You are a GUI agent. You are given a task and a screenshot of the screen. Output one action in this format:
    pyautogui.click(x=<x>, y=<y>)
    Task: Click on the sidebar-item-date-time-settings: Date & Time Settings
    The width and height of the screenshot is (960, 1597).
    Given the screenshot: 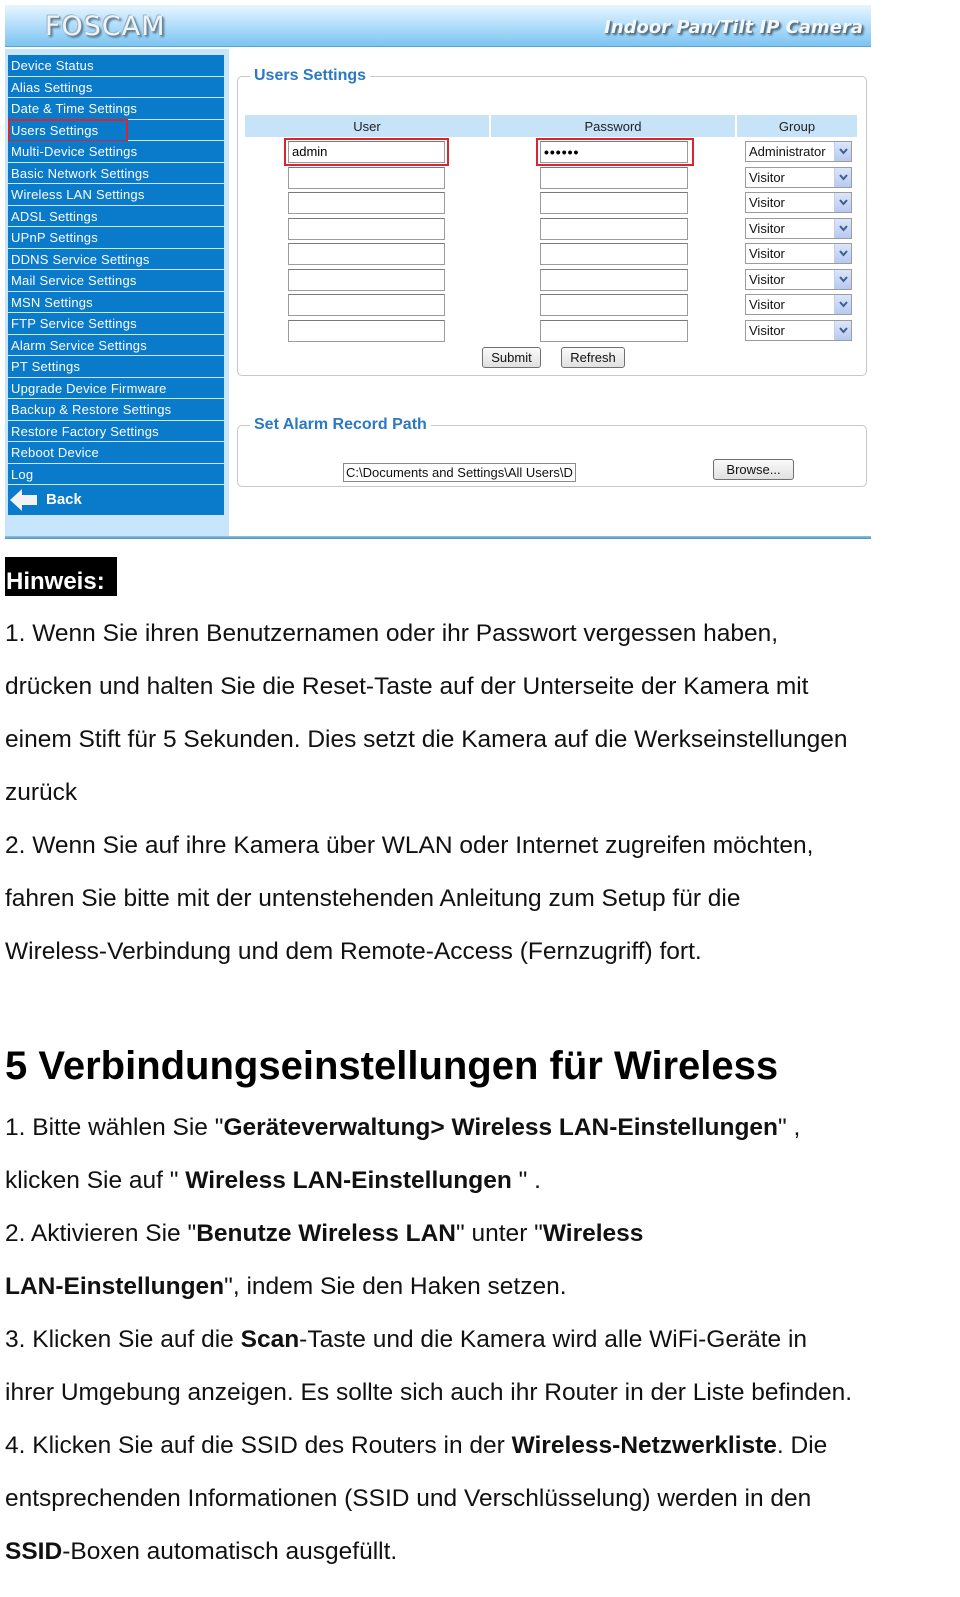 What is the action you would take?
    pyautogui.click(x=116, y=109)
    